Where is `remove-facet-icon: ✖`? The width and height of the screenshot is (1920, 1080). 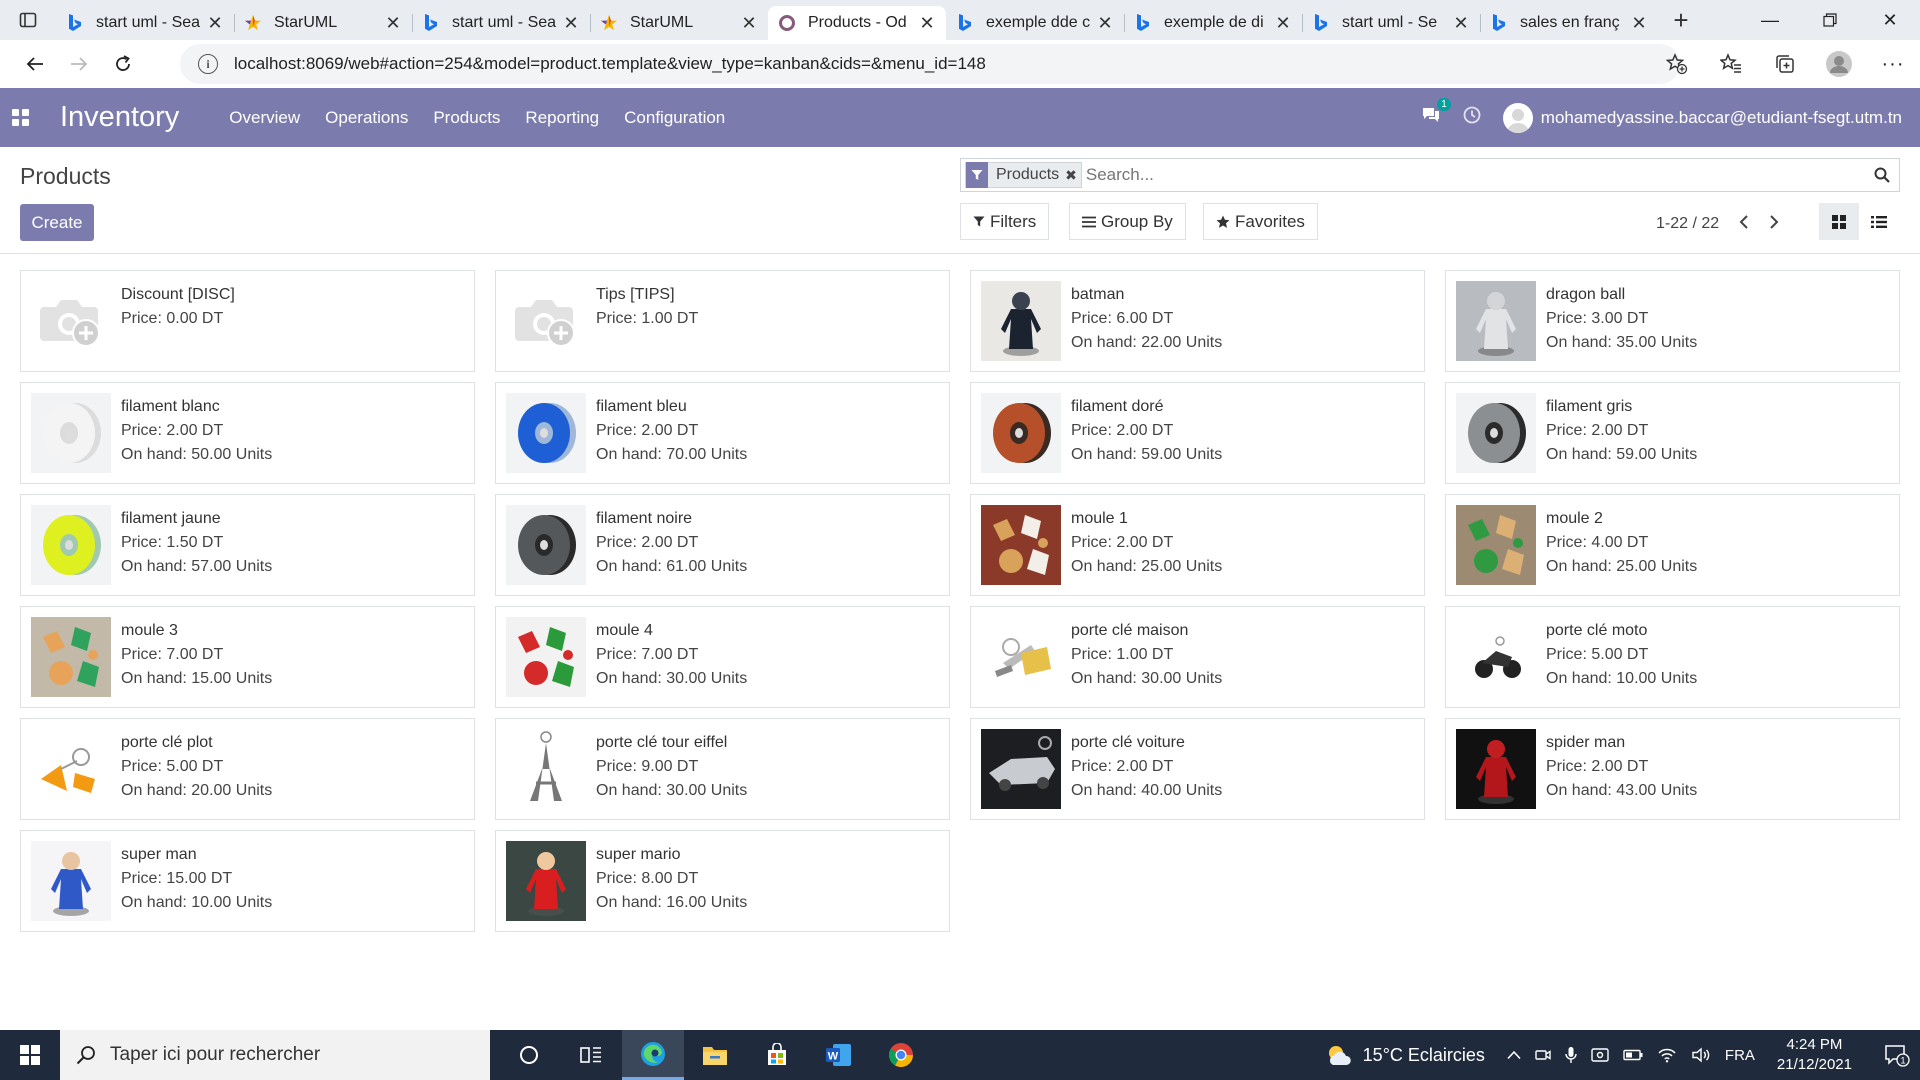
remove-facet-icon: ✖ is located at coordinates (1073, 175).